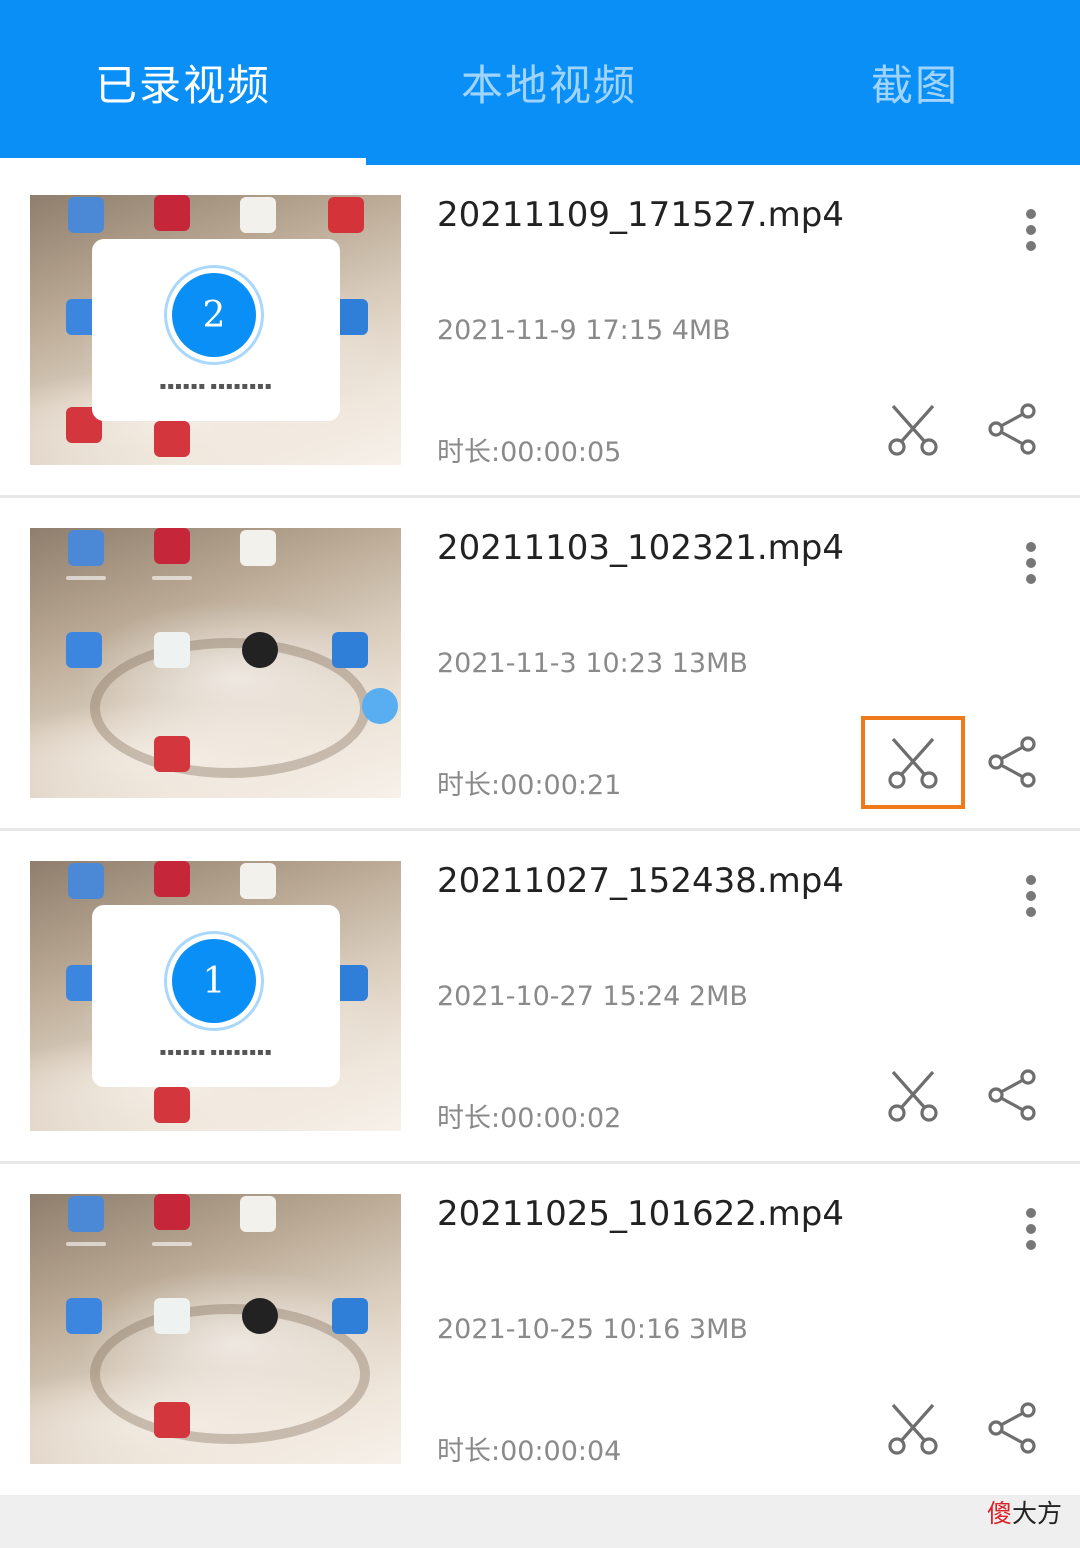 This screenshot has width=1080, height=1548. I want to click on countdown-number: 1, so click(214, 981).